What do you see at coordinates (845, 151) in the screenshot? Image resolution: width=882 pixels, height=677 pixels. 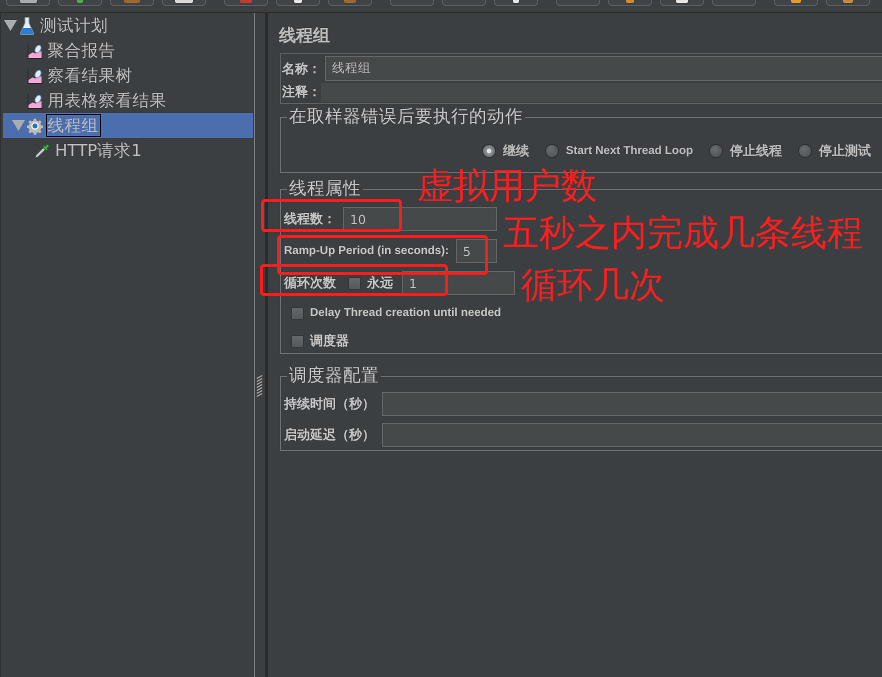 I see `radio-label: 停止测试` at bounding box center [845, 151].